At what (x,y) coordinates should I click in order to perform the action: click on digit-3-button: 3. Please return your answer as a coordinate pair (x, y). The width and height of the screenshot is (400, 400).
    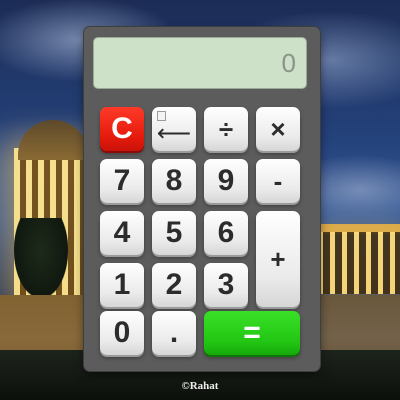
    Looking at the image, I should click on (226, 285).